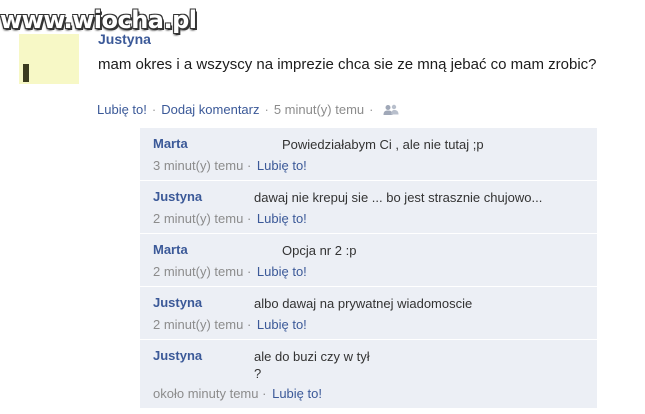  What do you see at coordinates (49, 59) in the screenshot?
I see `avatar` at bounding box center [49, 59].